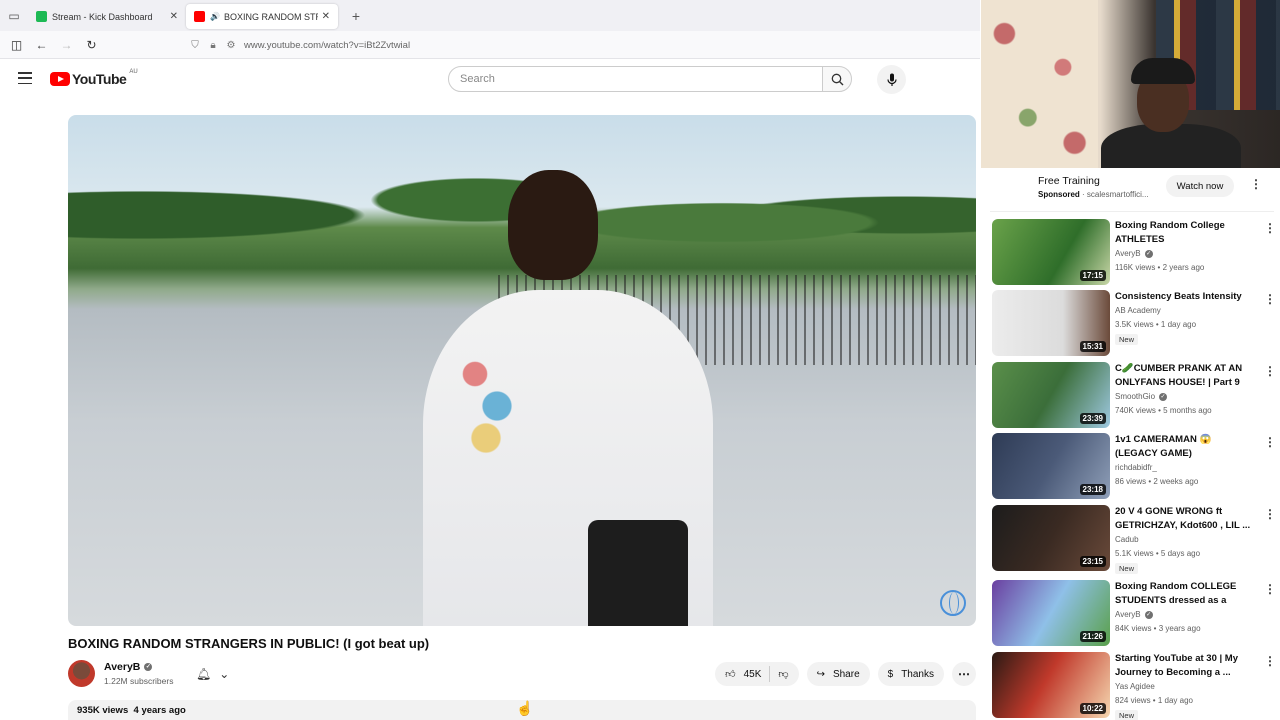 The height and width of the screenshot is (720, 1280). Describe the element at coordinates (1200, 186) in the screenshot. I see `watch-now-button: Watch now` at that location.